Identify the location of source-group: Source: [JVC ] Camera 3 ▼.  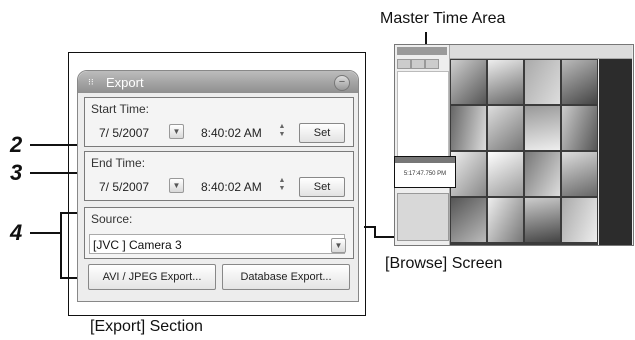
(219, 233).